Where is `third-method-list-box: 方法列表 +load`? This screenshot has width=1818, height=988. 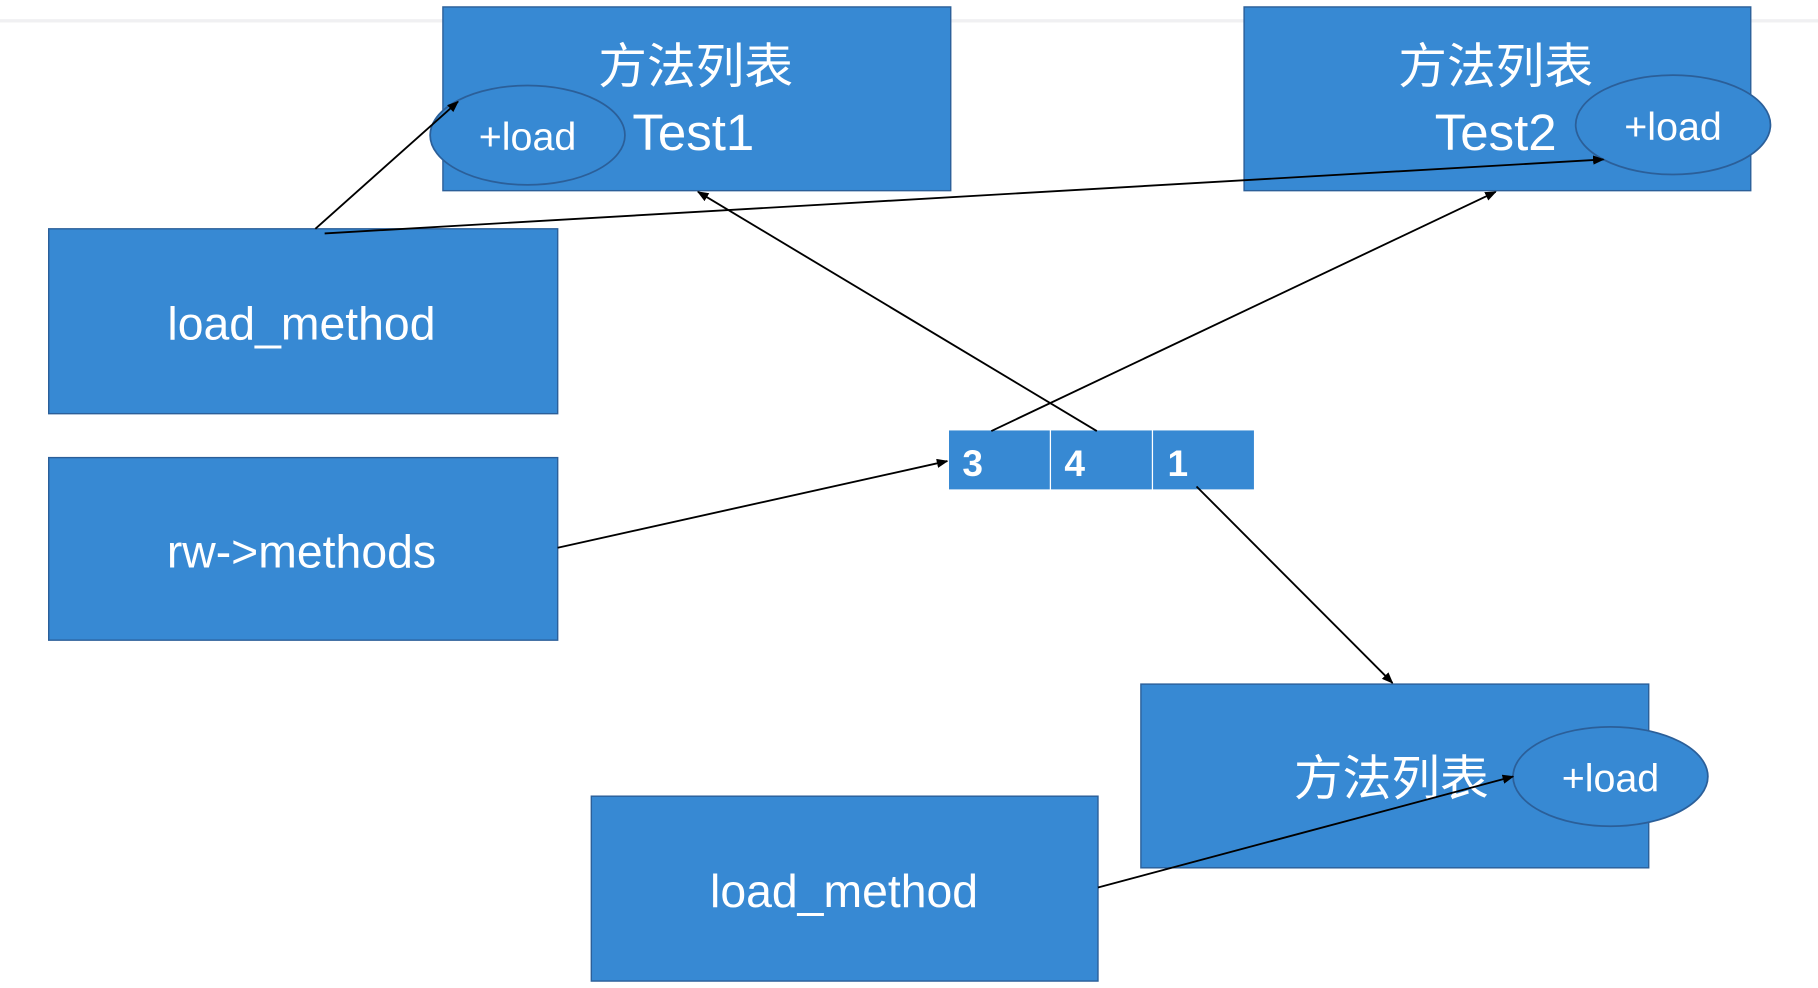
third-method-list-box: 方法列表 +load is located at coordinates (1424, 776).